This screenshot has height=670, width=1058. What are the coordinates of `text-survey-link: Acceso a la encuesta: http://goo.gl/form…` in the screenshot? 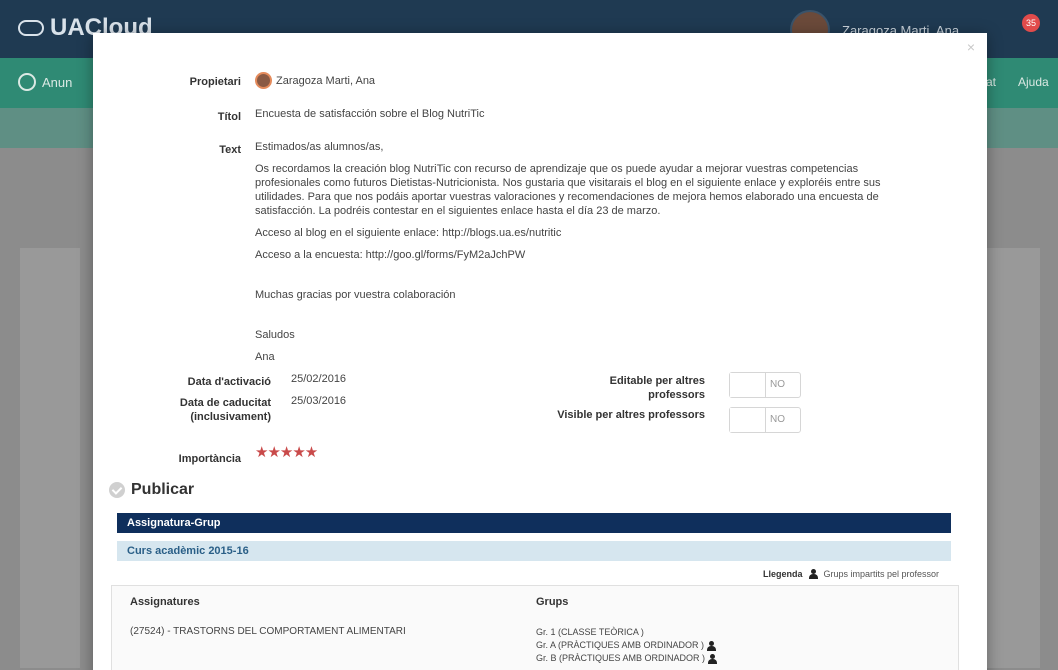 It's located at (390, 255).